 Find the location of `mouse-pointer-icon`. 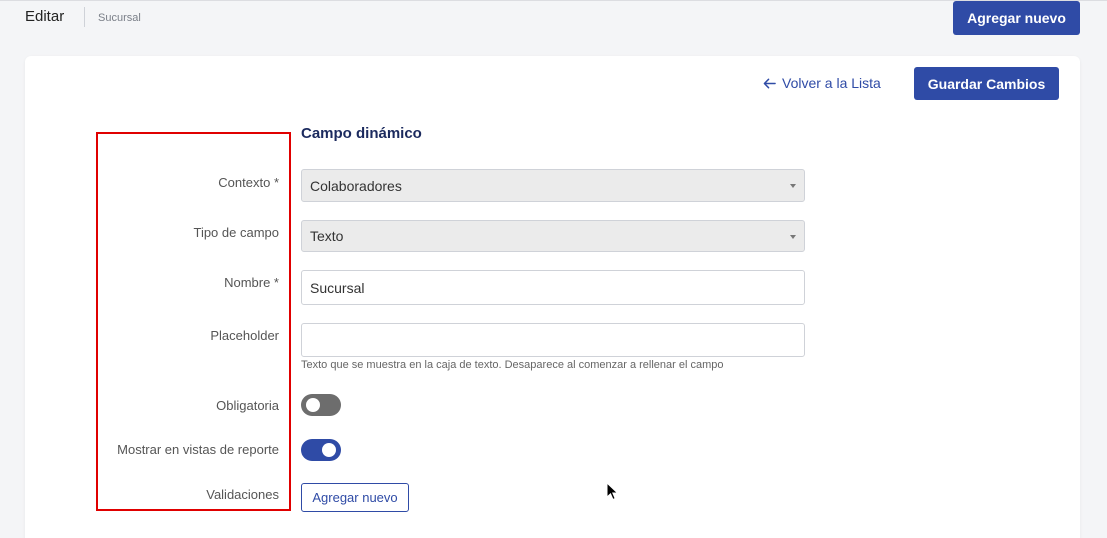

mouse-pointer-icon is located at coordinates (612, 491).